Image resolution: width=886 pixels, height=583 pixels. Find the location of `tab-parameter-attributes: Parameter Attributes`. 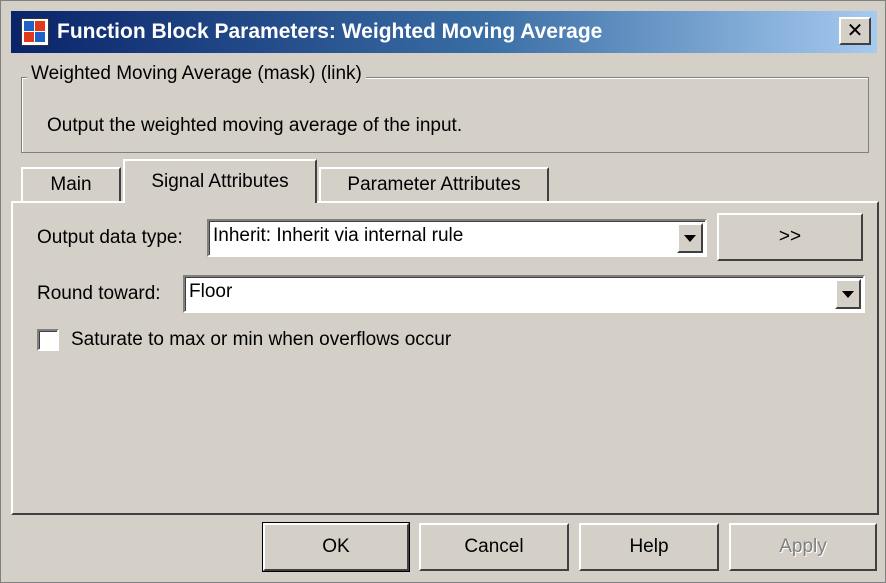

tab-parameter-attributes: Parameter Attributes is located at coordinates (434, 184).